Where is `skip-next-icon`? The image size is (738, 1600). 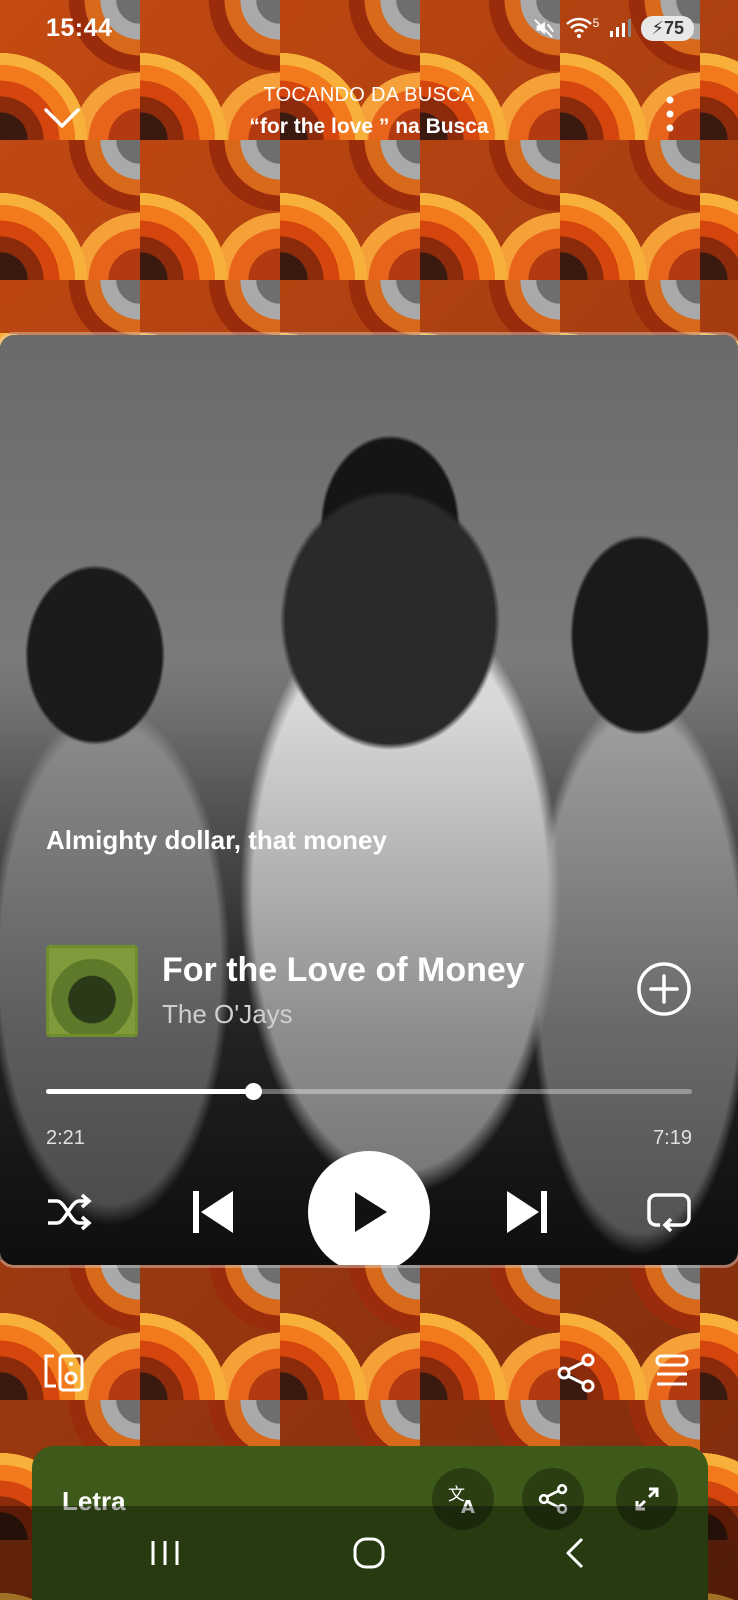 skip-next-icon is located at coordinates (527, 1212).